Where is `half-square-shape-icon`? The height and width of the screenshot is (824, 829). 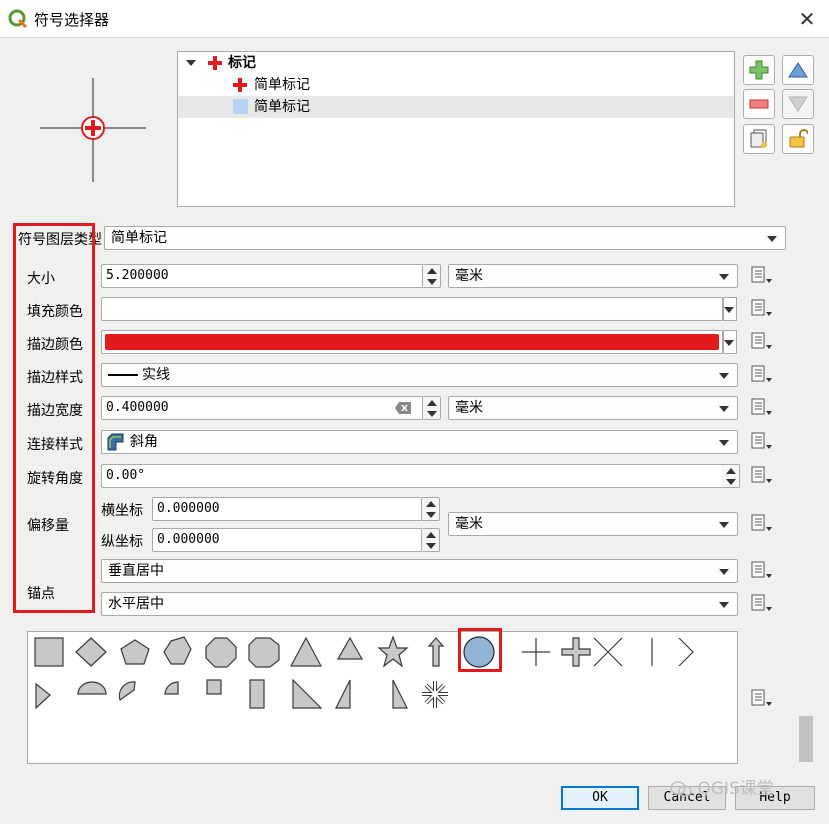
half-square-shape-icon is located at coordinates (257, 694).